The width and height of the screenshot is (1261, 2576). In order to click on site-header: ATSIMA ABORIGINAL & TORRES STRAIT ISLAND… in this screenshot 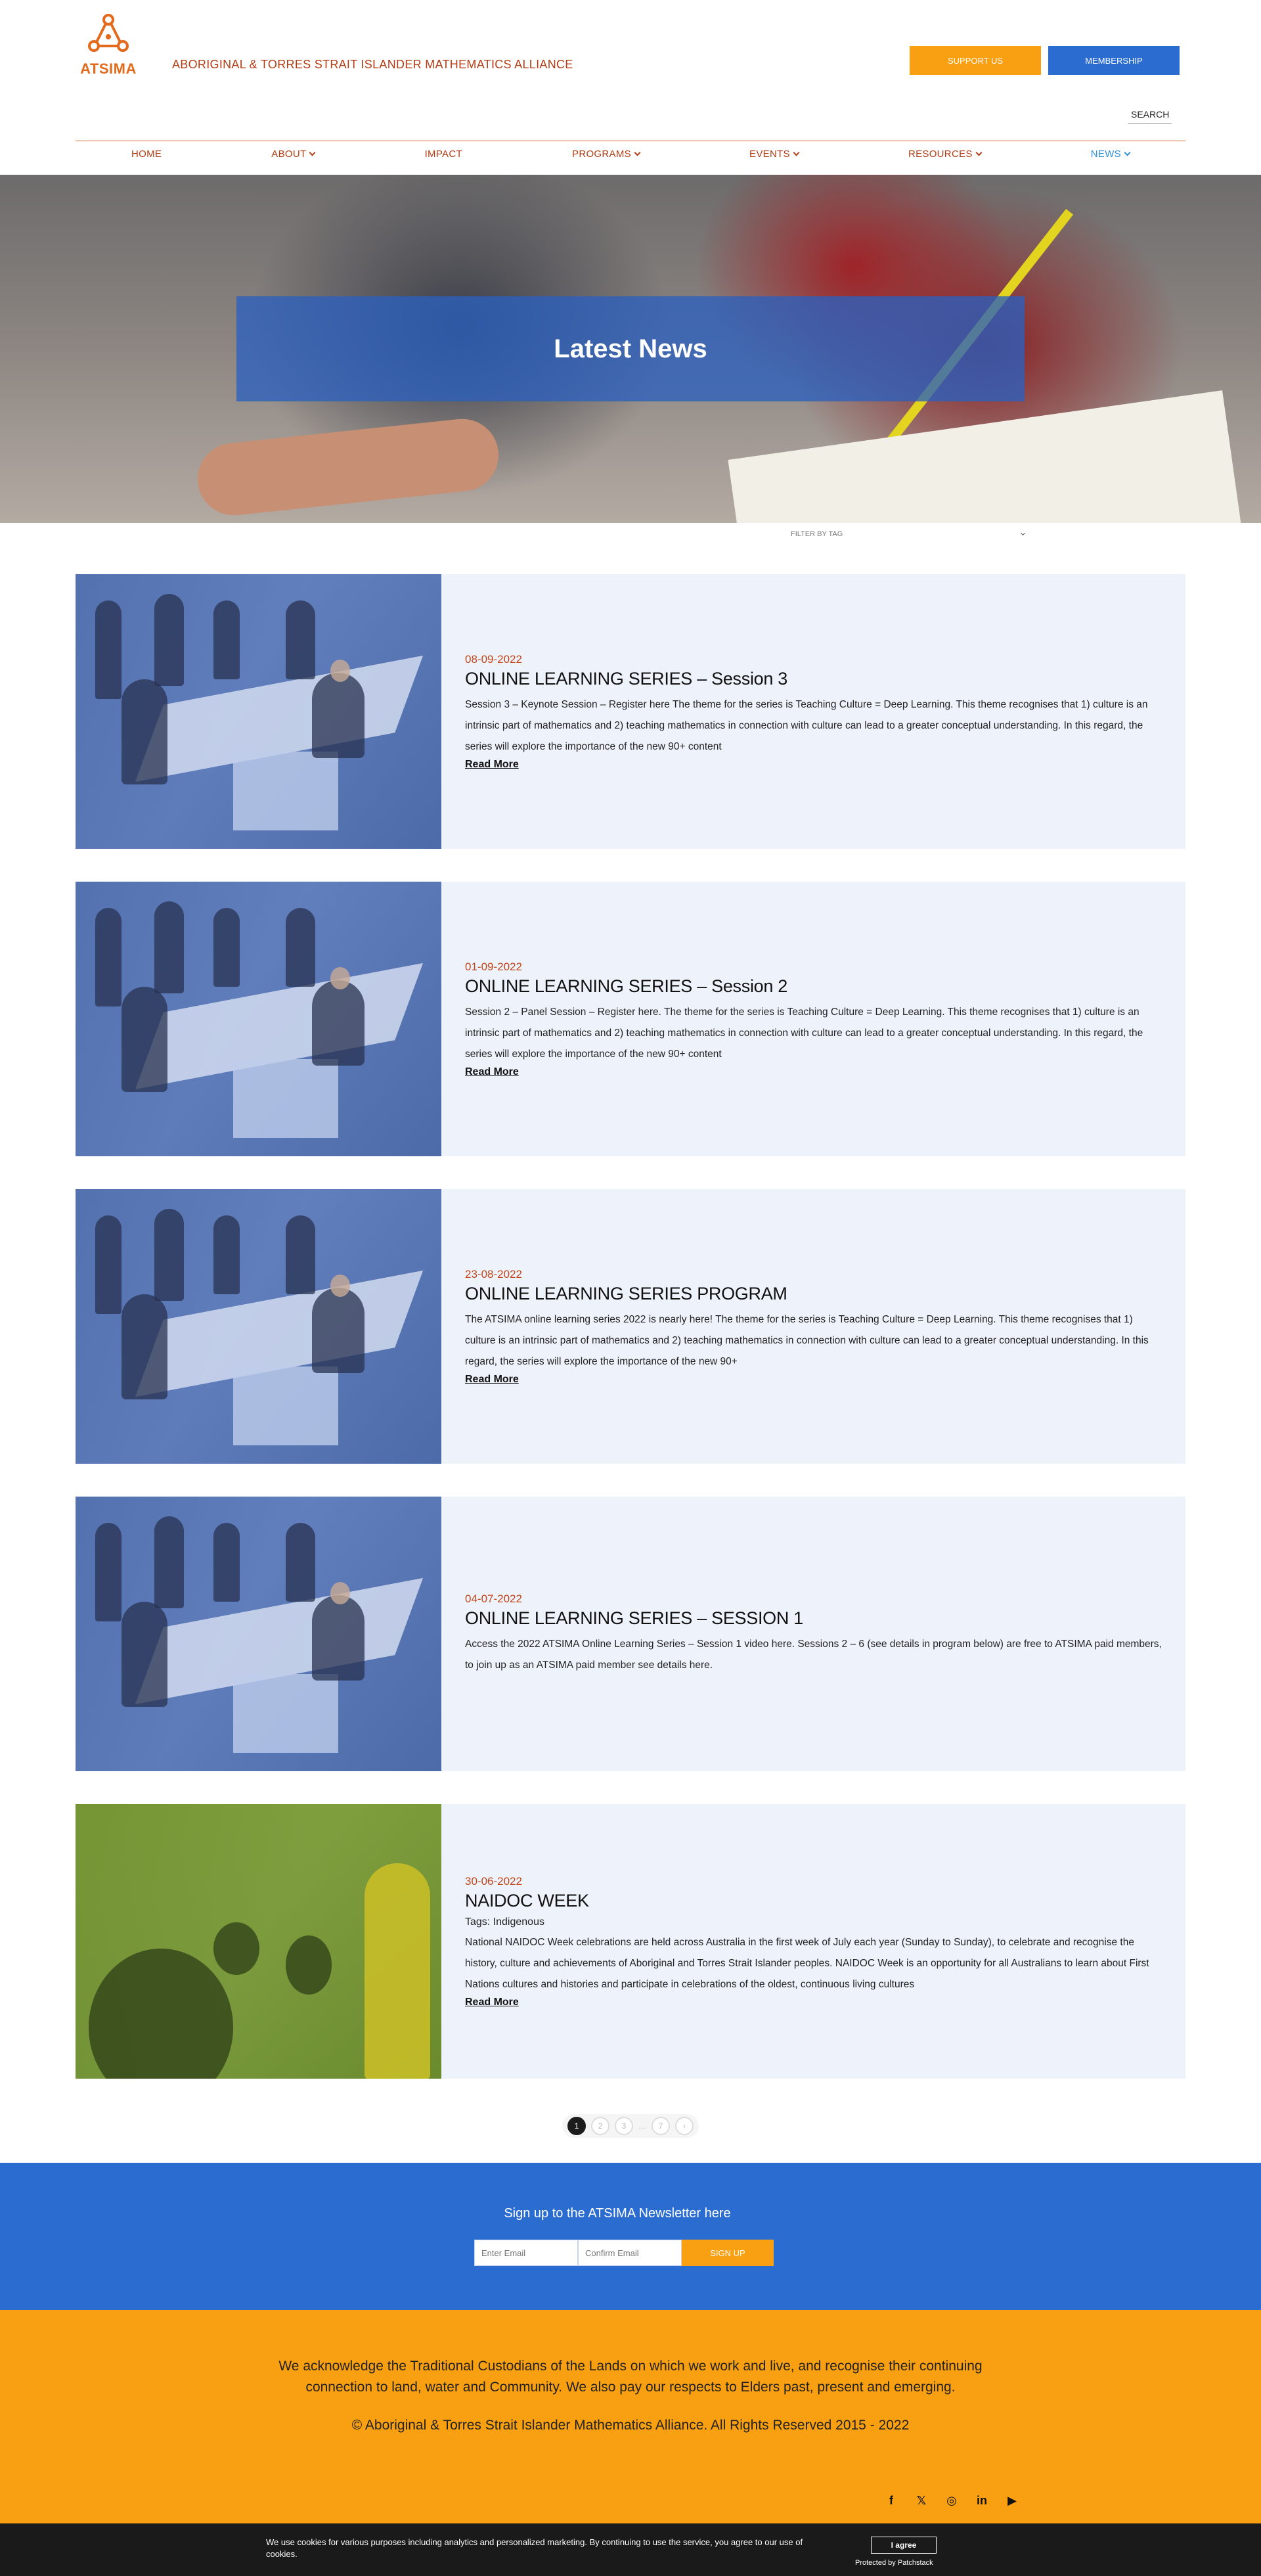, I will do `click(630, 87)`.